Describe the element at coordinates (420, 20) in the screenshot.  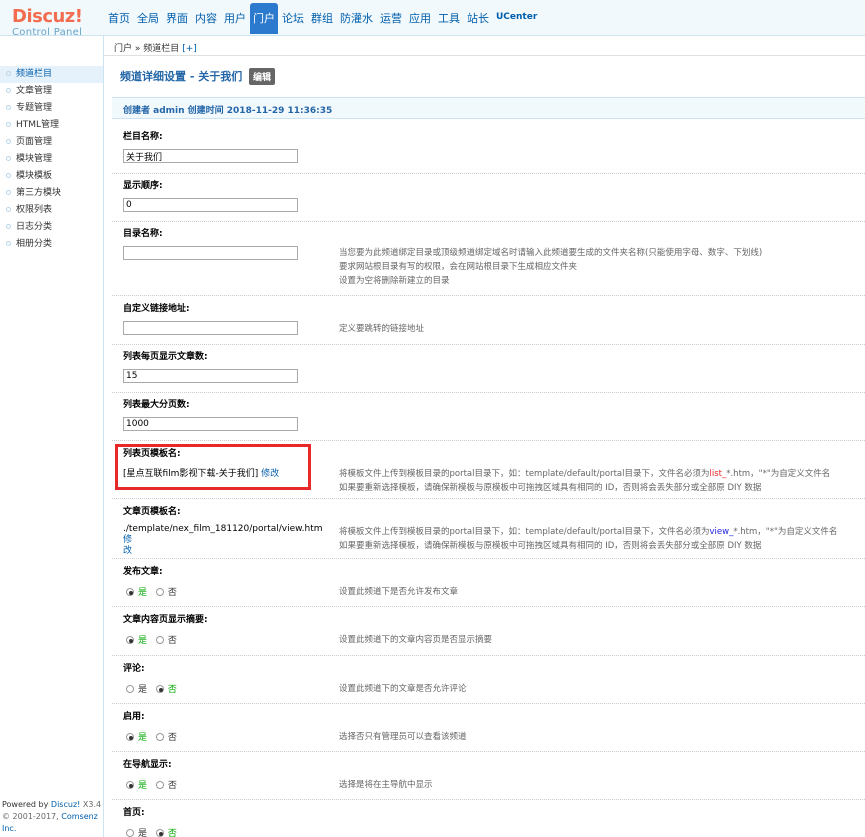
I see `nav-apps: 应用` at that location.